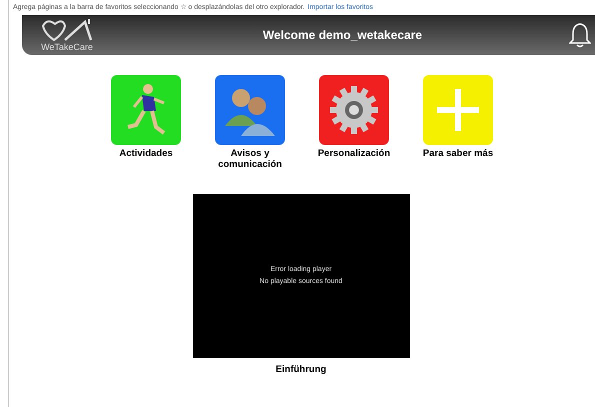 Image resolution: width=595 pixels, height=407 pixels. Describe the element at coordinates (250, 159) in the screenshot. I see `tile-label: Avisos y comunicación` at that location.